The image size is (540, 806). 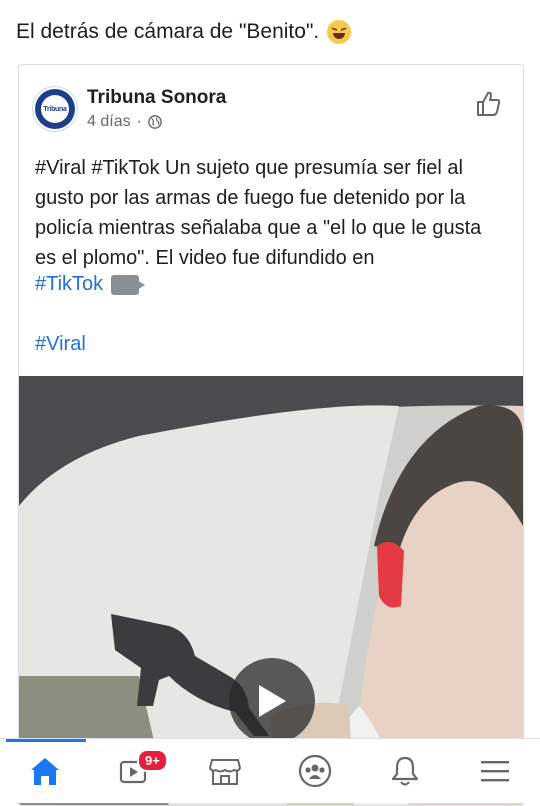 What do you see at coordinates (270, 770) in the screenshot?
I see `bottom-navigation: 9+` at bounding box center [270, 770].